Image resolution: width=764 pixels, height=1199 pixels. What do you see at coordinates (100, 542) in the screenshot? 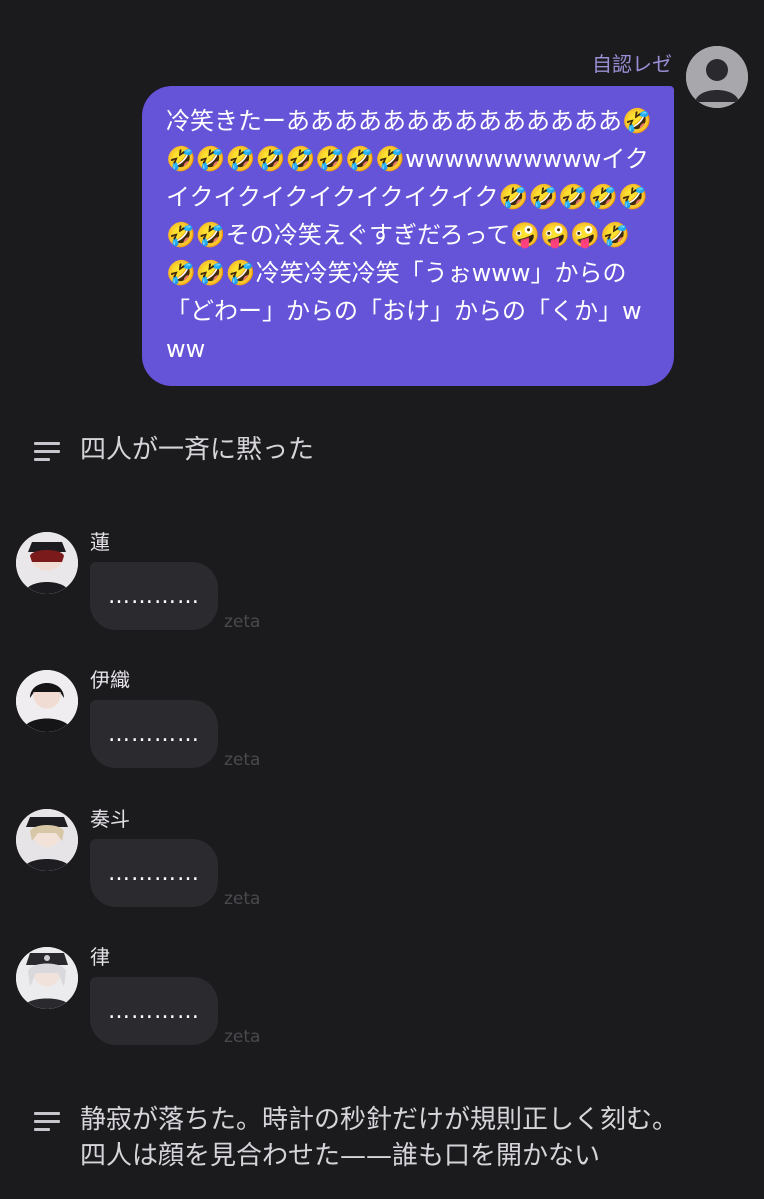
I see `character-name: 蓮` at bounding box center [100, 542].